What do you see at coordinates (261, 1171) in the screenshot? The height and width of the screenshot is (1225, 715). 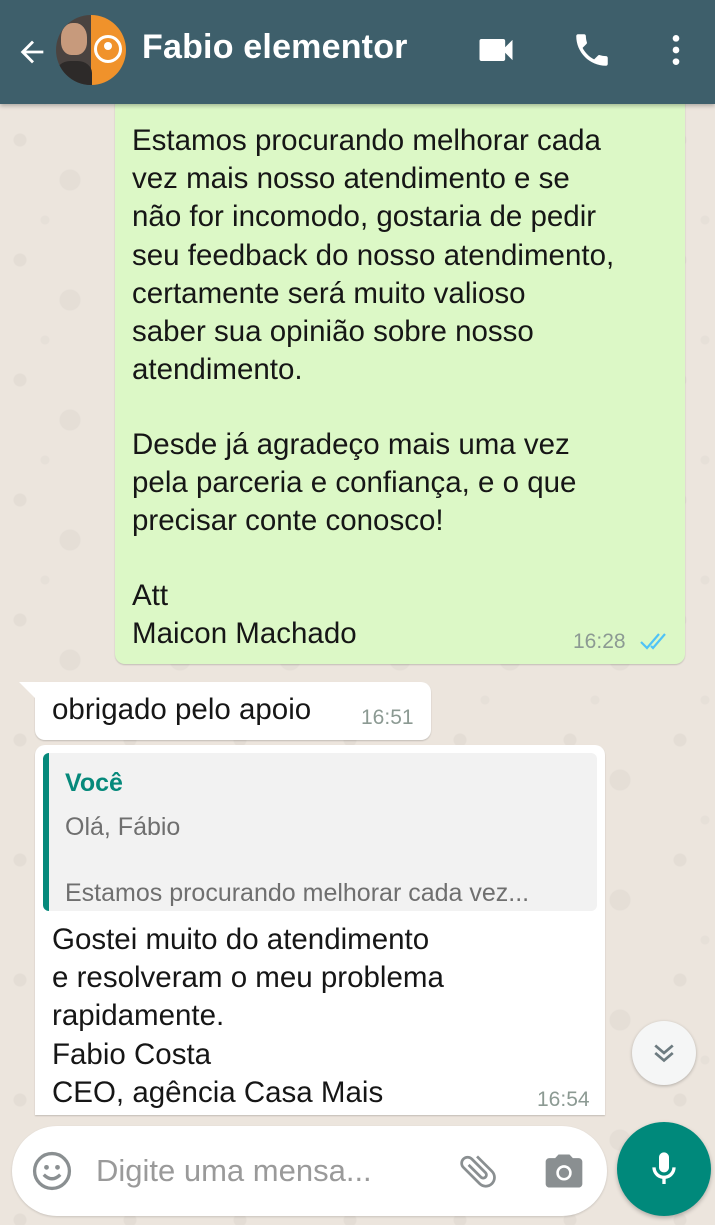 I see `message-input` at bounding box center [261, 1171].